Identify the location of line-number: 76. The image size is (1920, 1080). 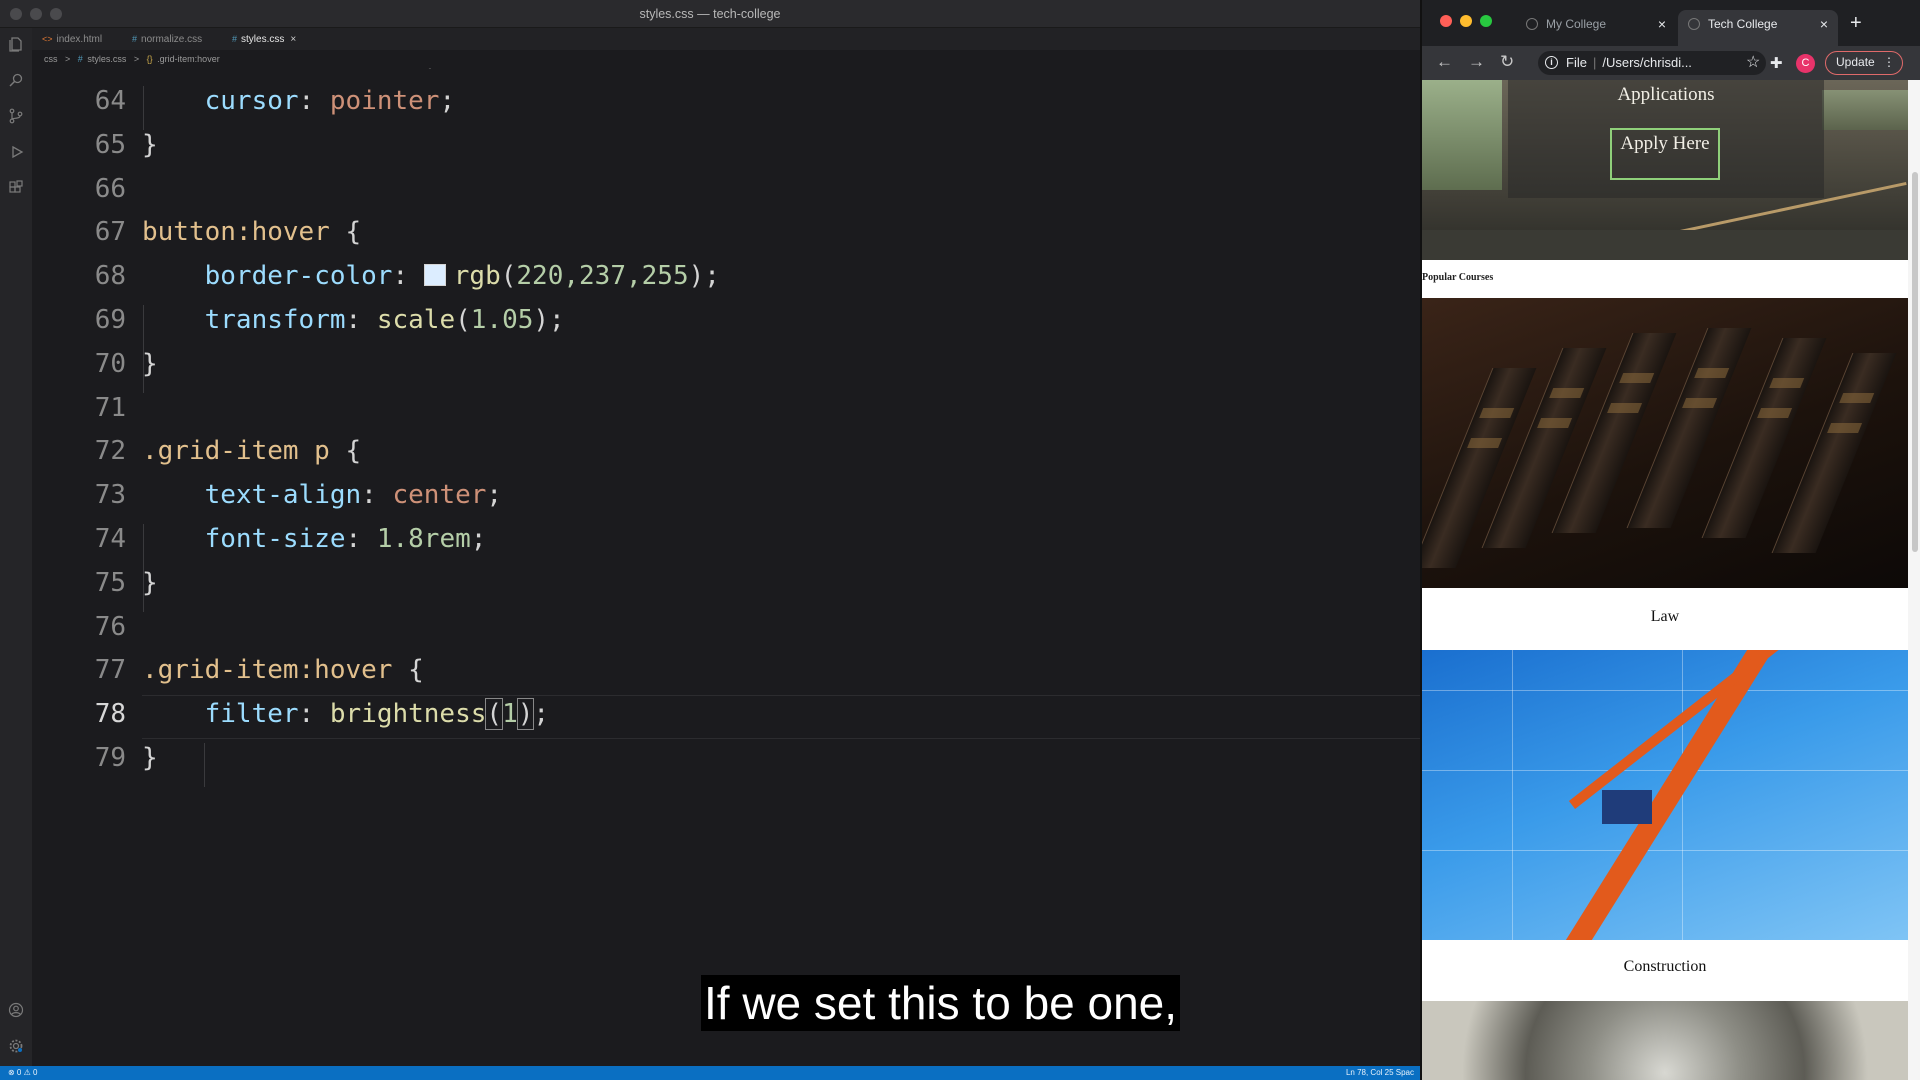
(110, 627).